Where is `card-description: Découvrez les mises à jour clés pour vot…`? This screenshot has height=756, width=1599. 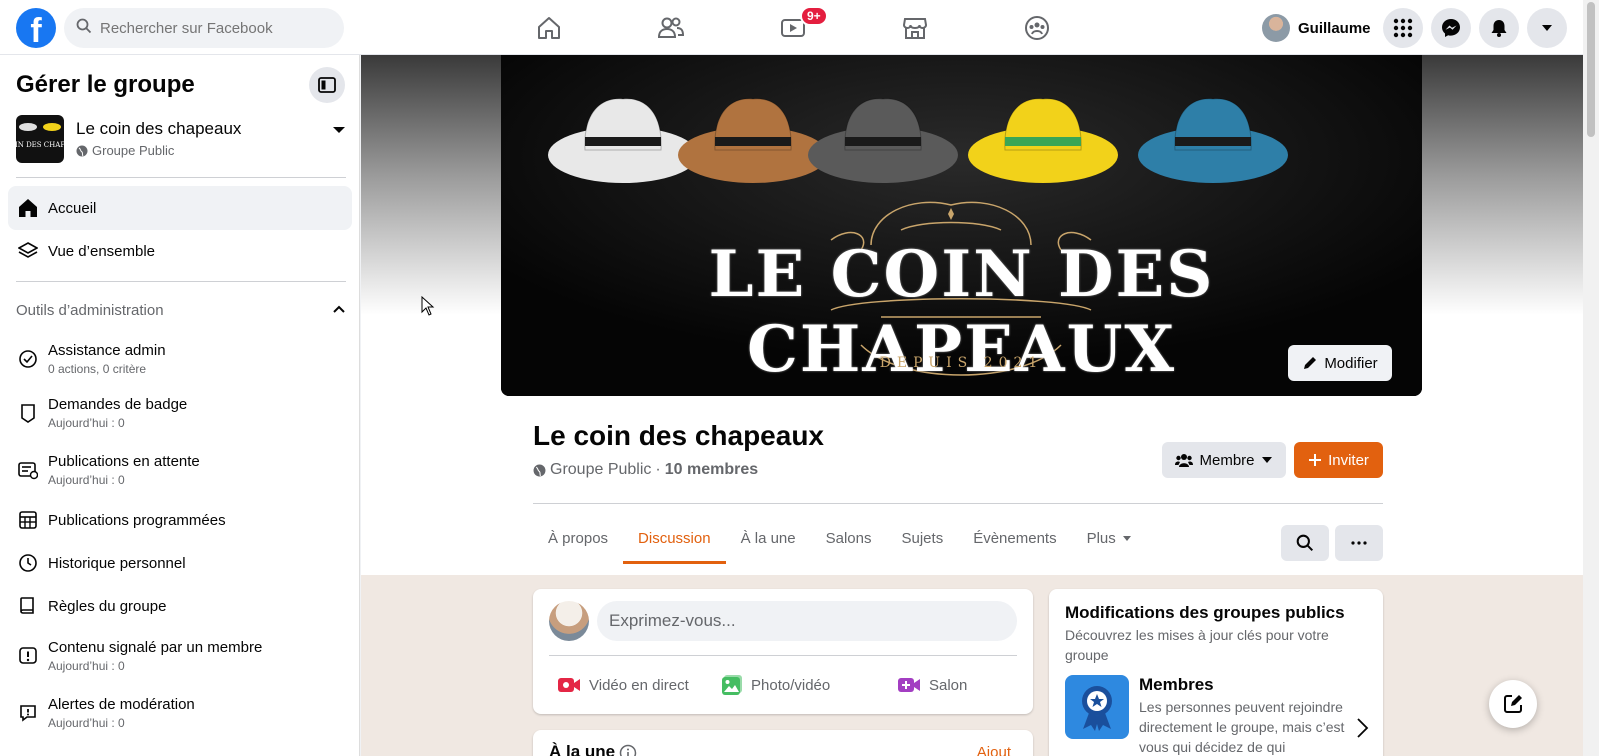 card-description: Découvrez les mises à jour clés pour vot… is located at coordinates (1197, 645).